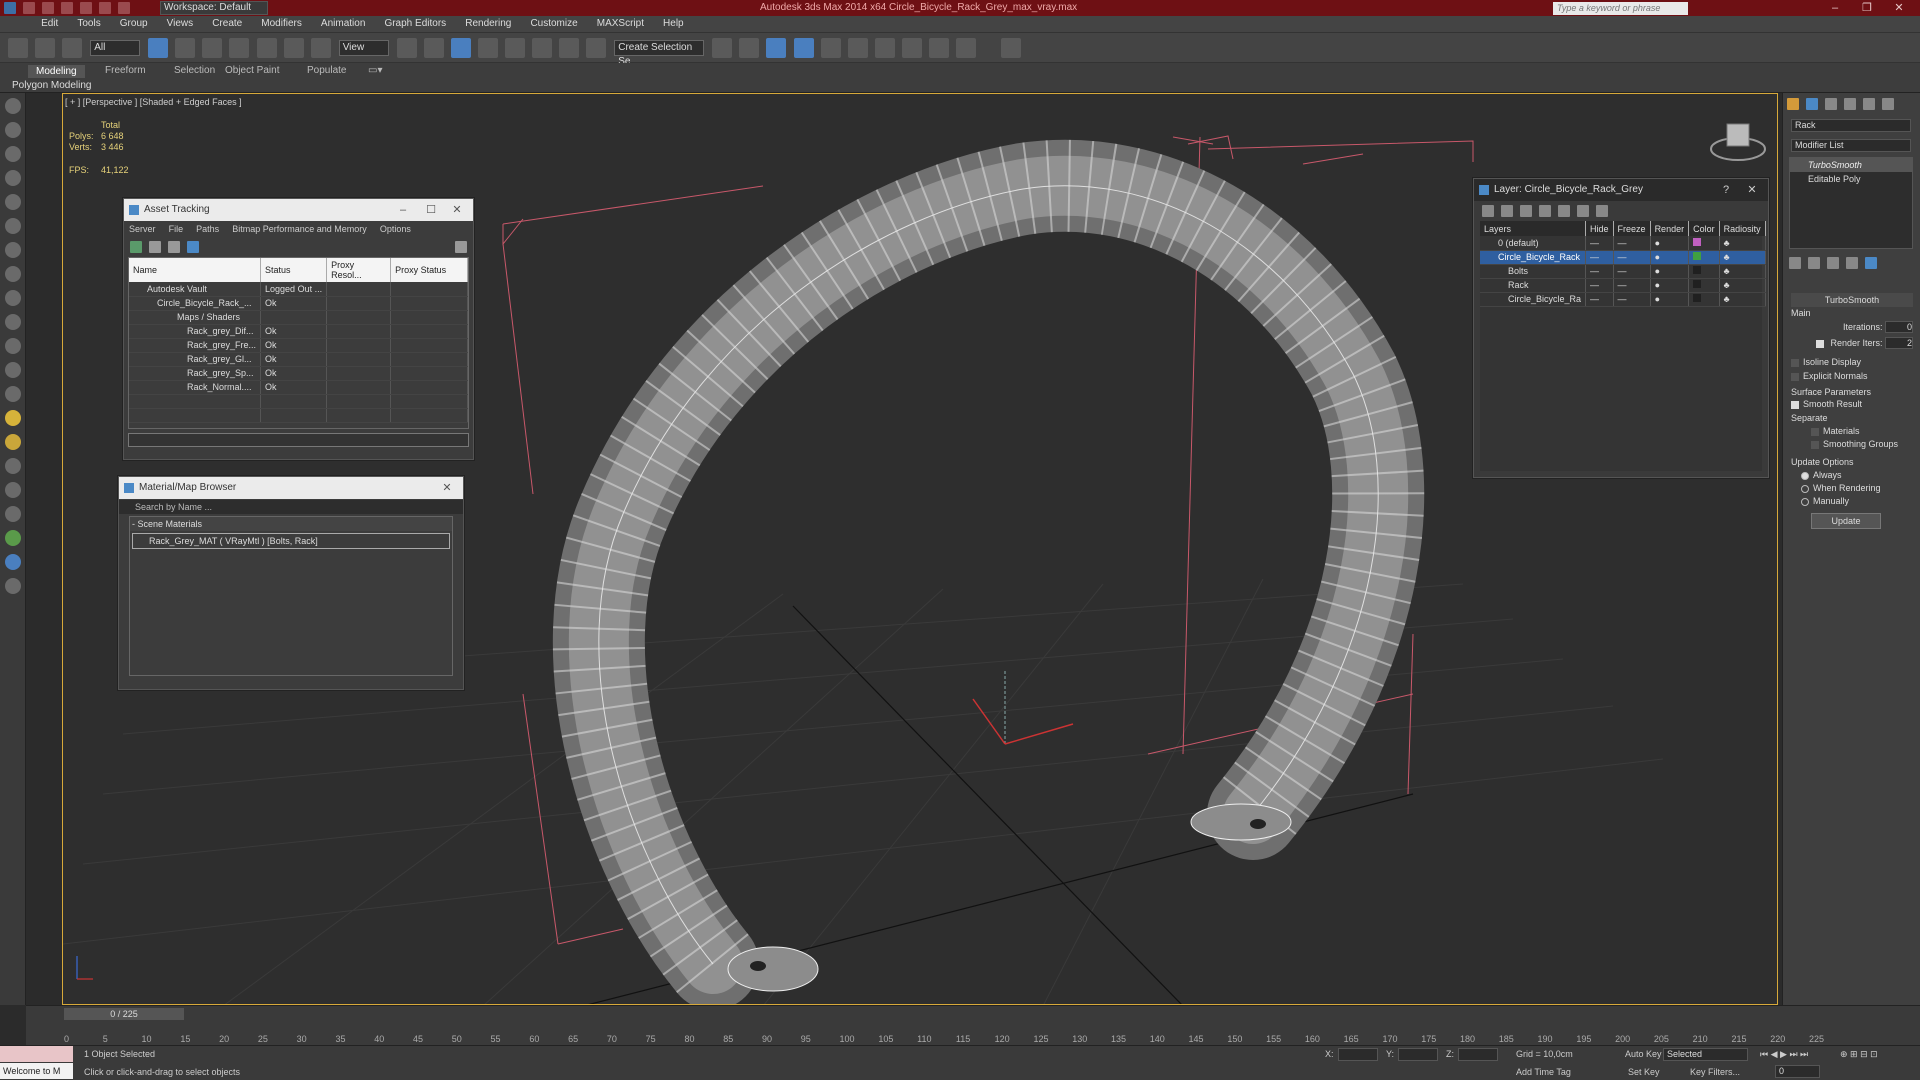 This screenshot has height=1080, width=1920. What do you see at coordinates (36, 1071) in the screenshot?
I see `maxscript-input: Welcome to M` at bounding box center [36, 1071].